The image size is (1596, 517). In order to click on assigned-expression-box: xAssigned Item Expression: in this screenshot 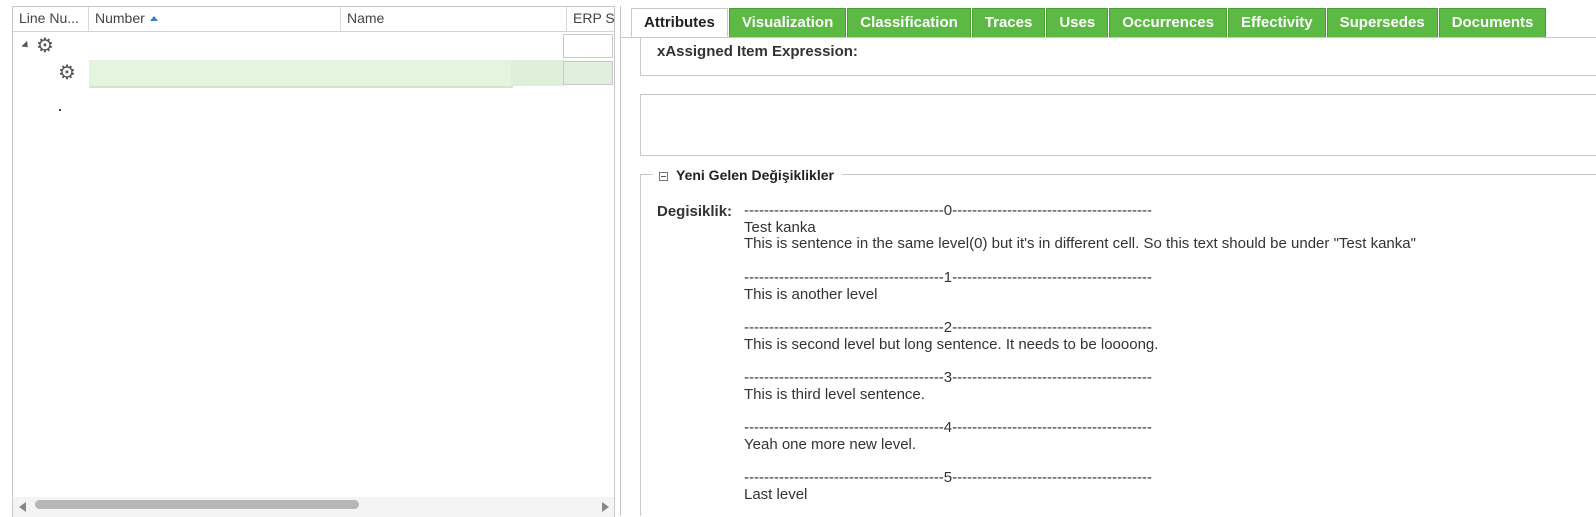, I will do `click(1118, 57)`.